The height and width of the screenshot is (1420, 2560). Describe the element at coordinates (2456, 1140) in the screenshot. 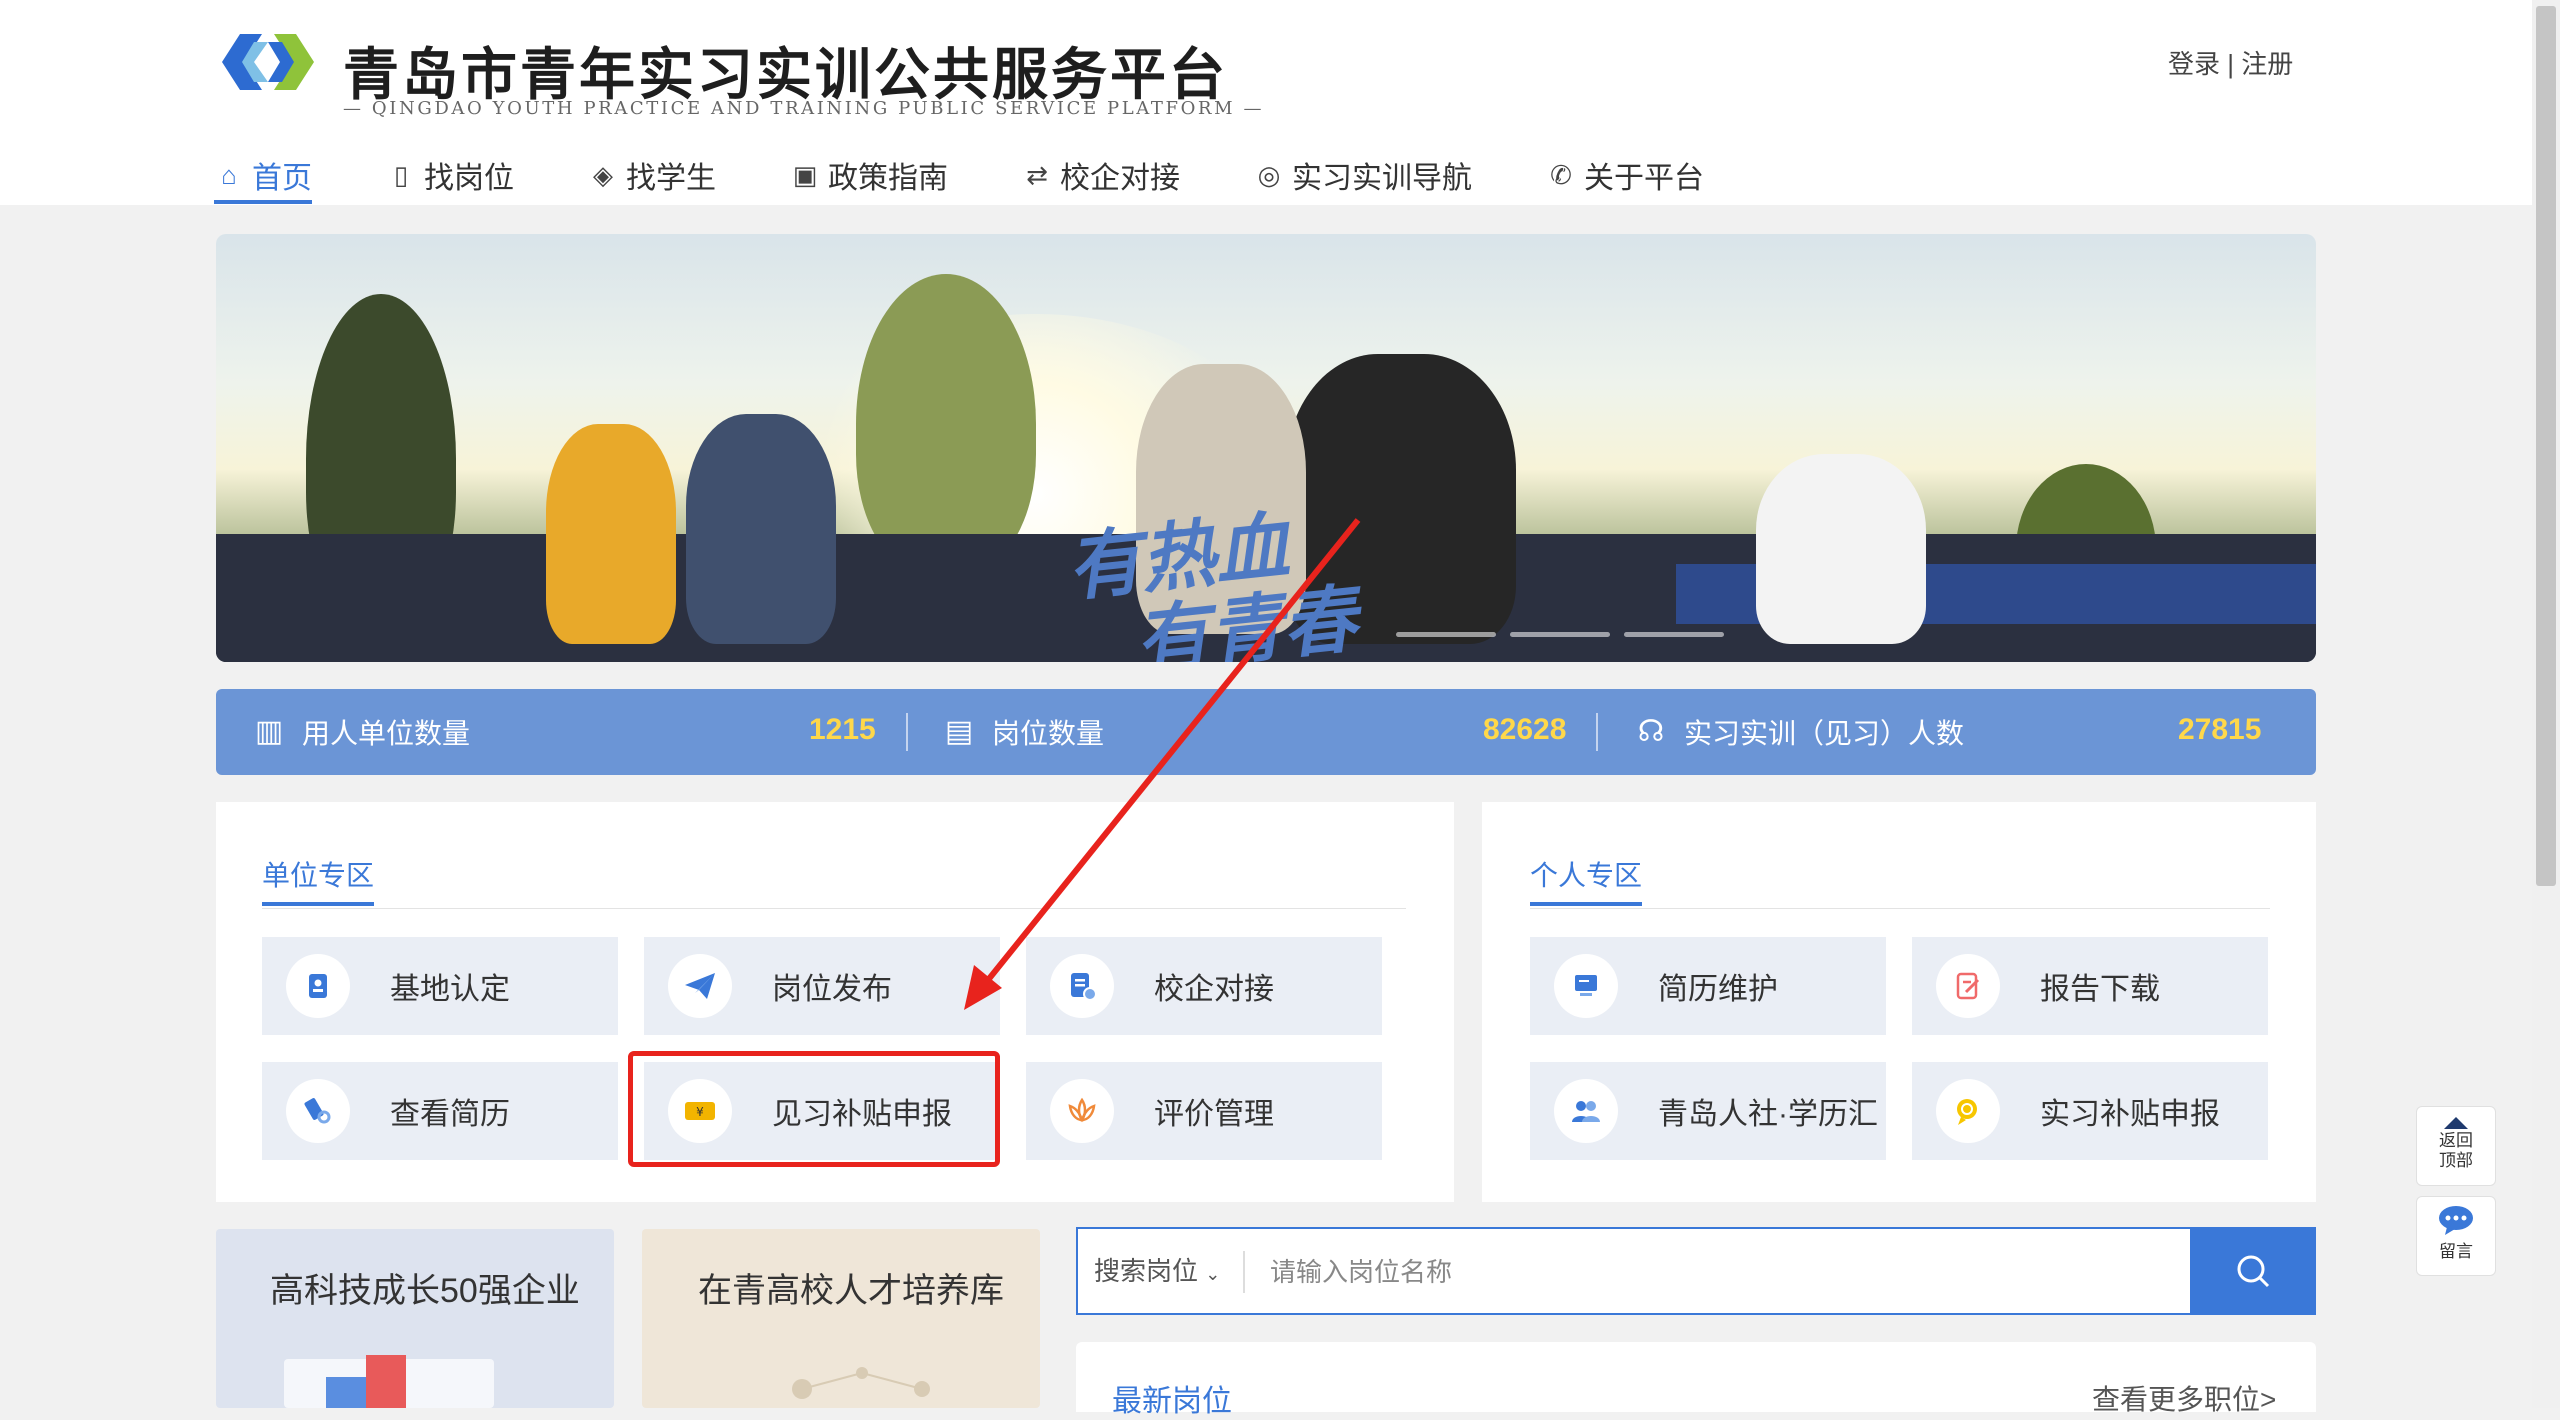

I see `back-to-top-line1: 返回` at that location.